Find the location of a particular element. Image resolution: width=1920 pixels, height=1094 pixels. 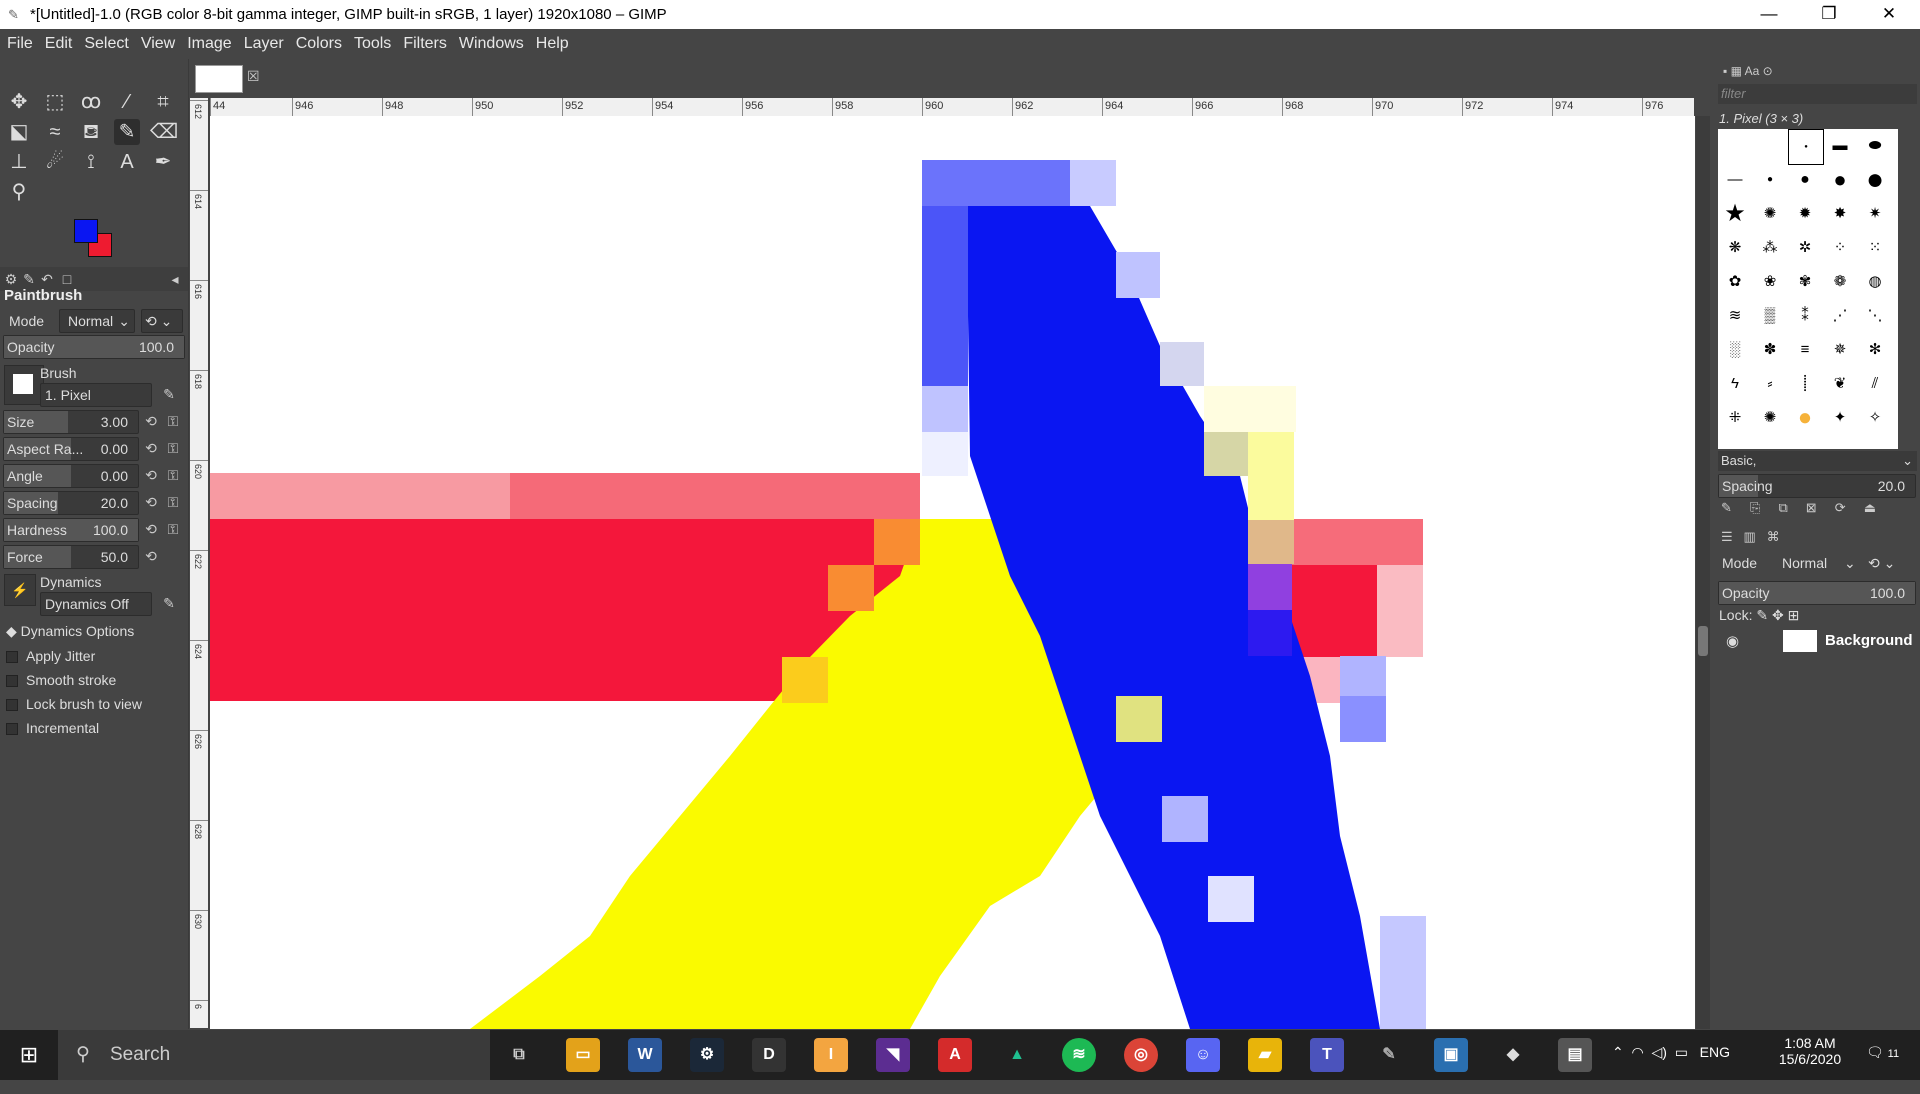

brush-texture-icon: ░ is located at coordinates (1735, 350).